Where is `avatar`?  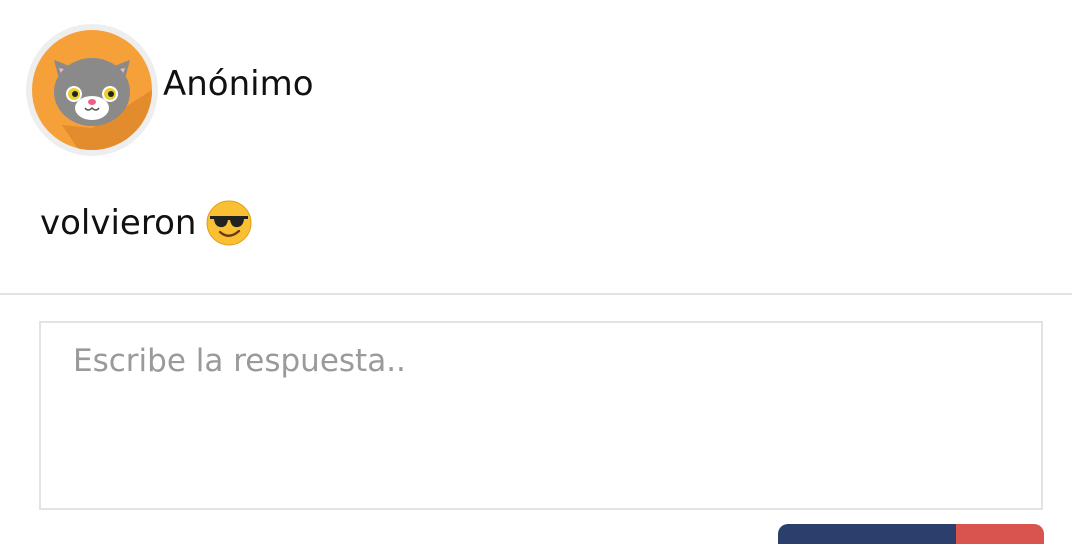
avatar is located at coordinates (92, 90).